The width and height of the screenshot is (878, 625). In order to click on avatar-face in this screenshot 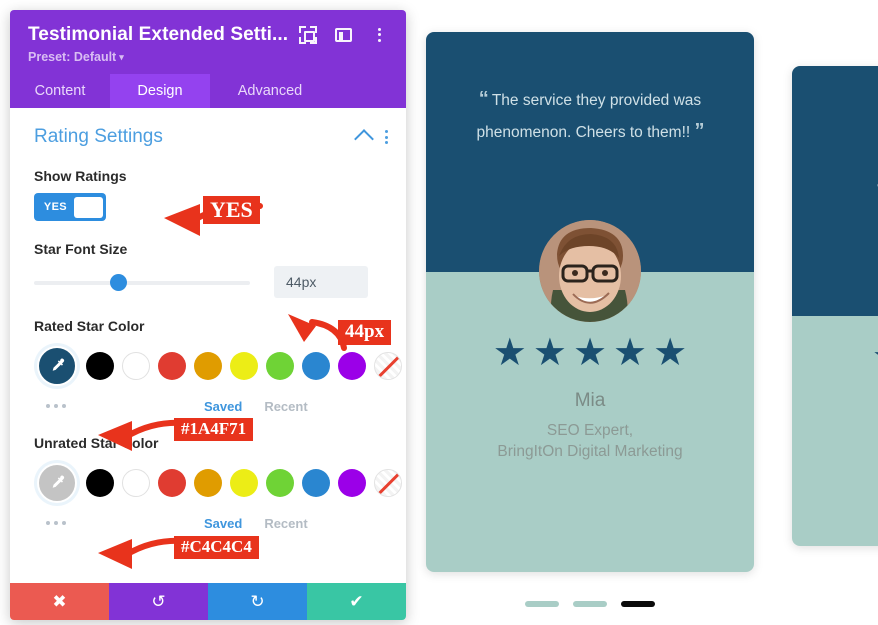, I will do `click(590, 271)`.